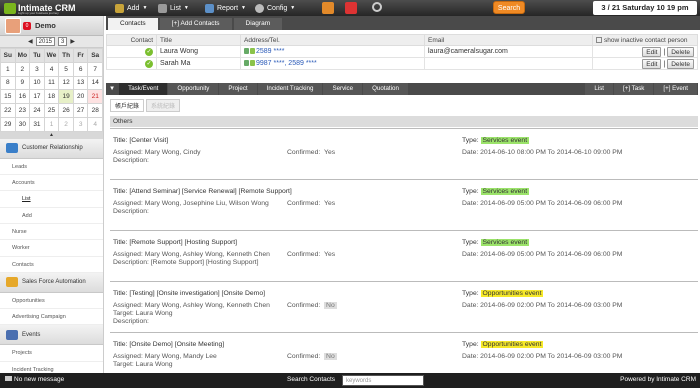  What do you see at coordinates (258, 24) in the screenshot?
I see `tab-diagram: Diagram` at bounding box center [258, 24].